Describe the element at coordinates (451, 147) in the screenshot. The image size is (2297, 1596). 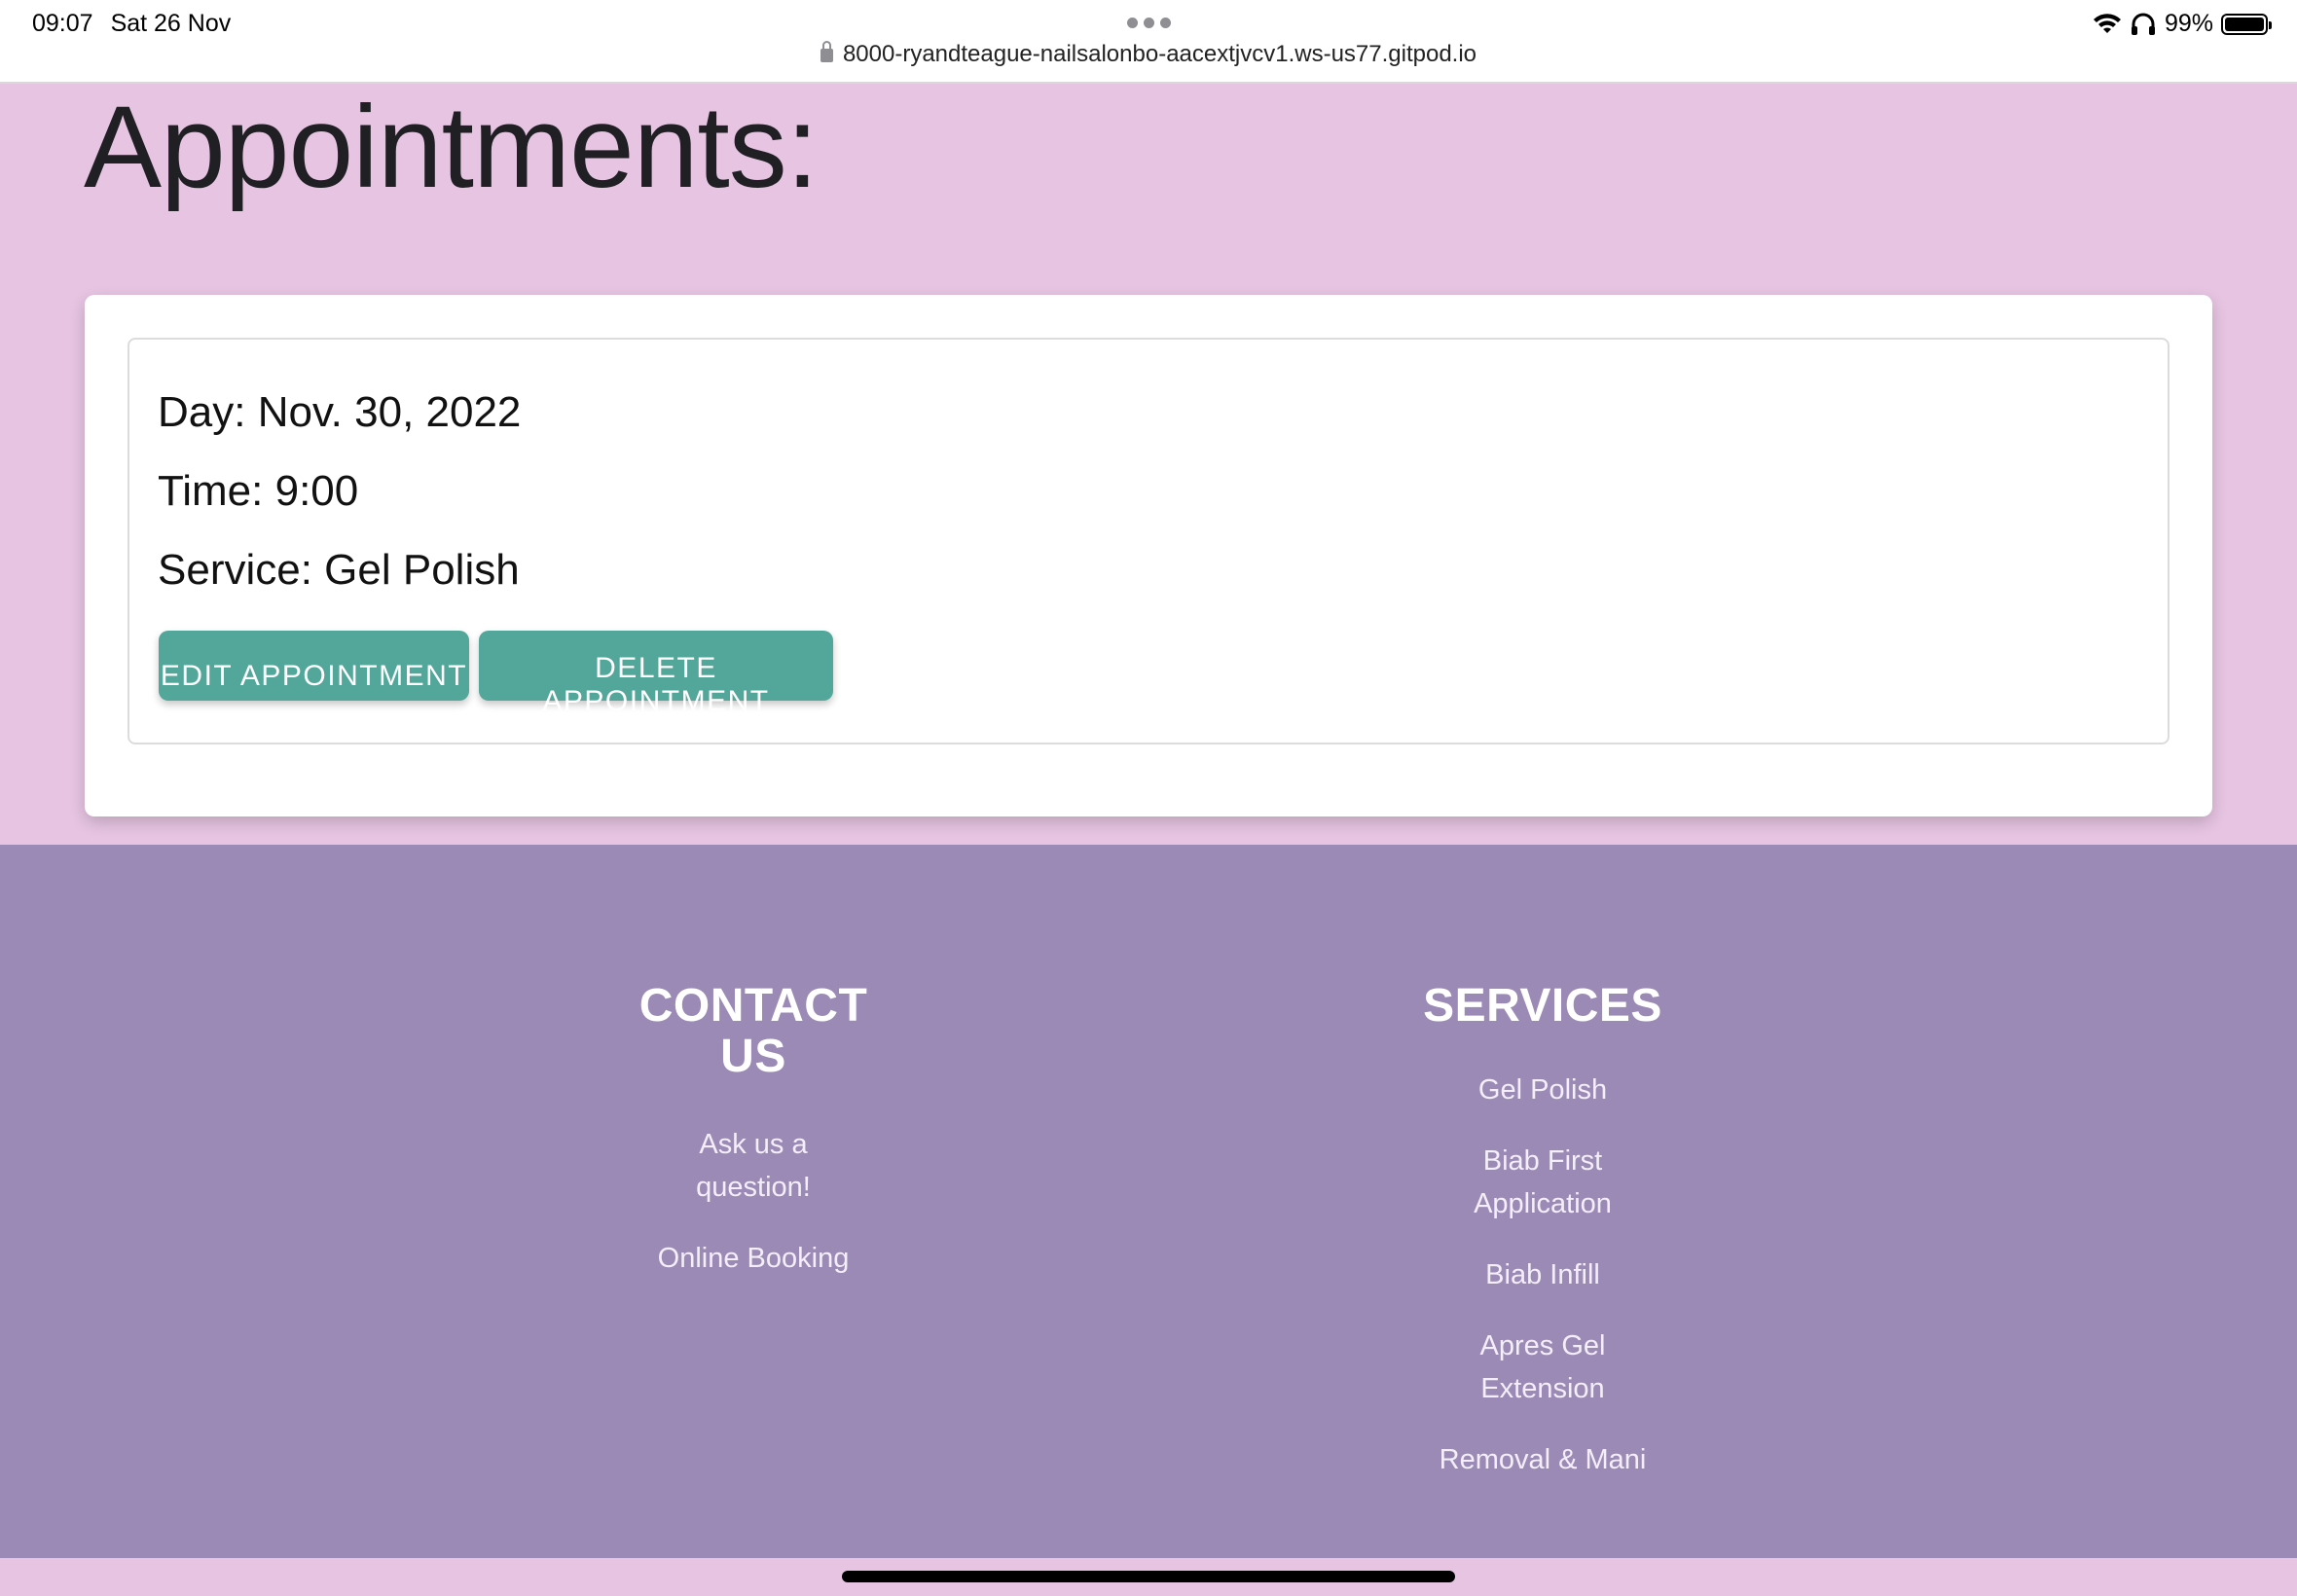
I see `page-title: Appointments:` at that location.